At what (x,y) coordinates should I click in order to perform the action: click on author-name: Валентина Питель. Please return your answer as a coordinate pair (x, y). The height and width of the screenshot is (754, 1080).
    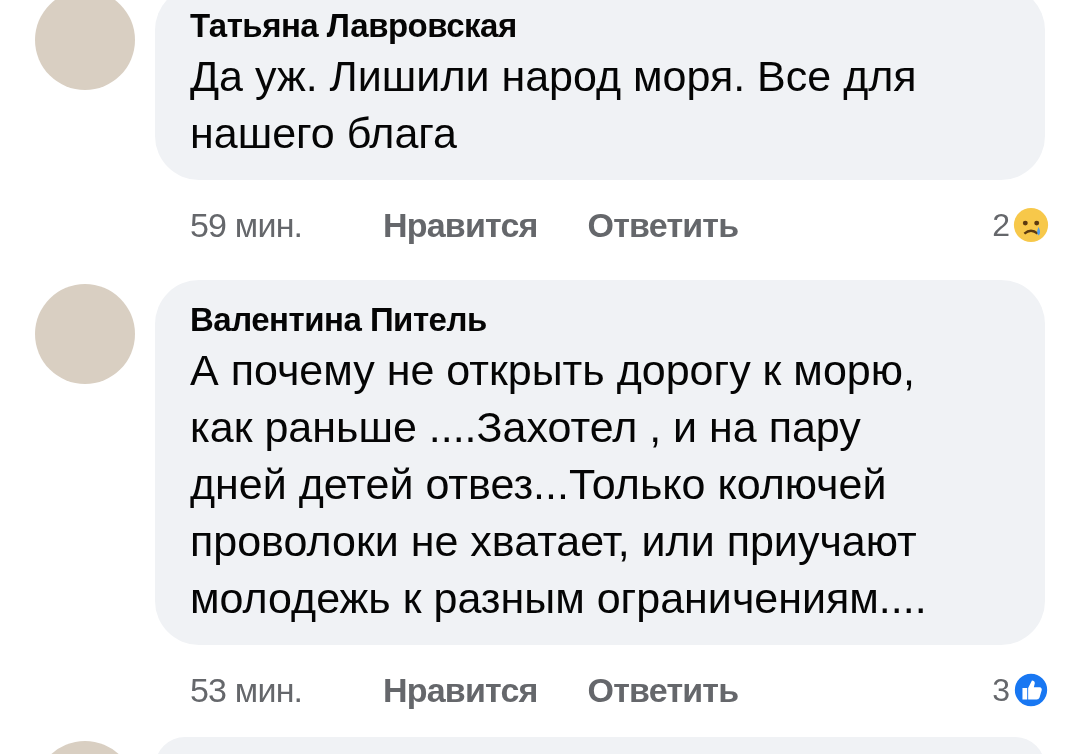
    Looking at the image, I should click on (602, 320).